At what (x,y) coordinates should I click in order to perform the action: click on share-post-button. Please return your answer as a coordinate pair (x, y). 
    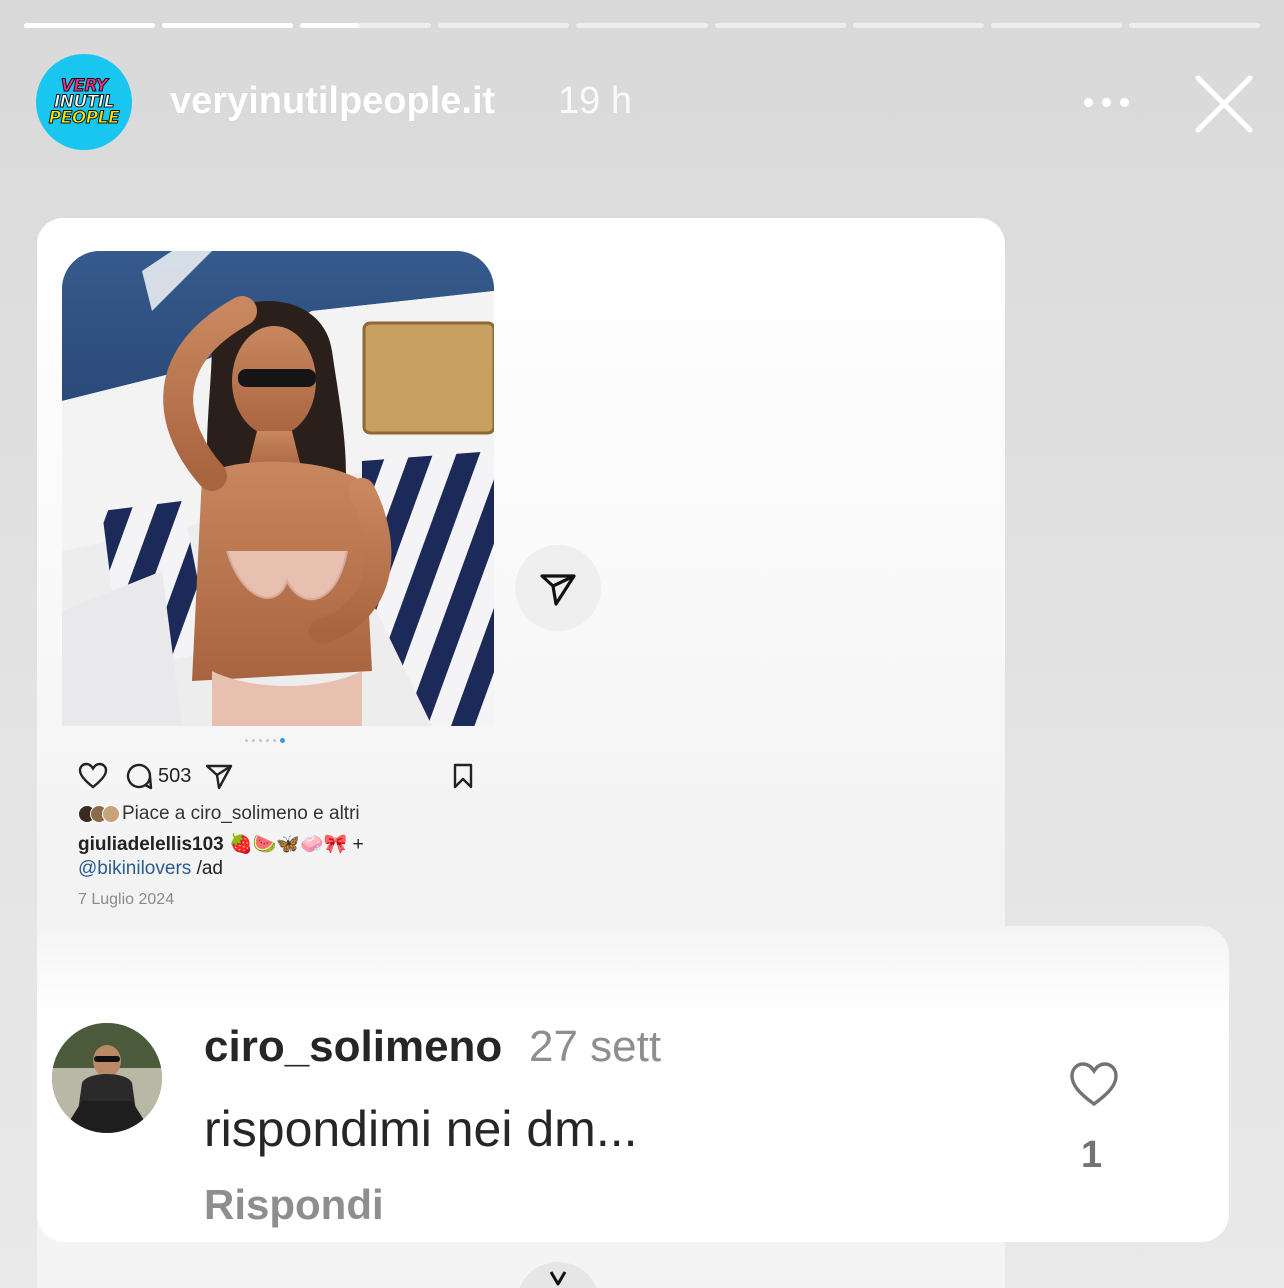
    Looking at the image, I should click on (558, 588).